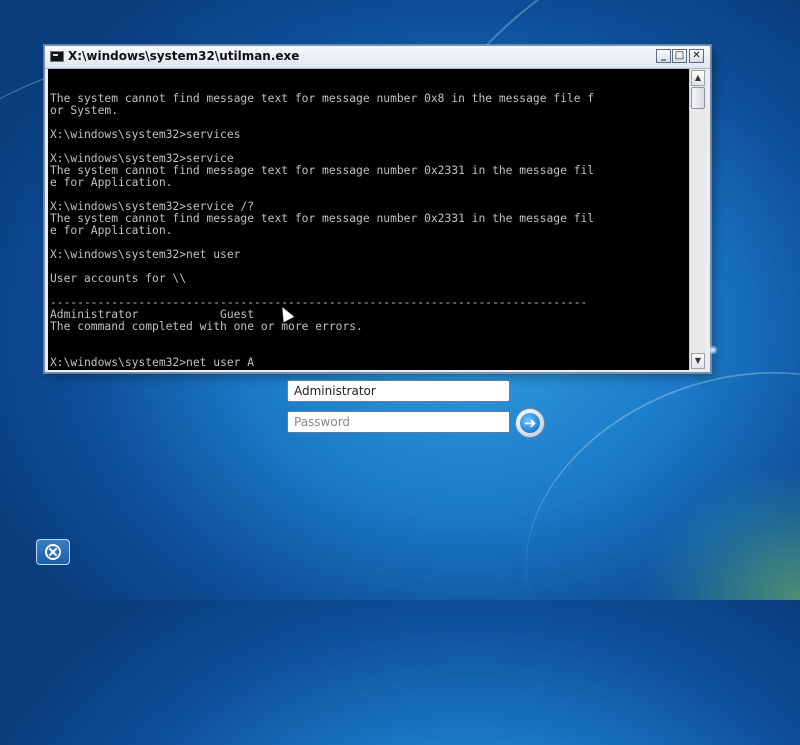 The width and height of the screenshot is (800, 745). I want to click on vertical-scrollbar: ▲ ▼, so click(697, 219).